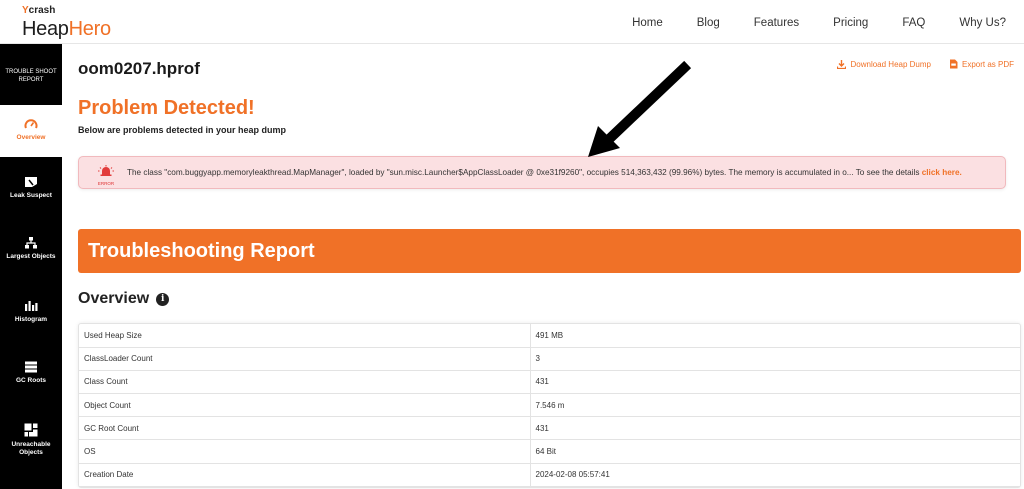 Image resolution: width=1024 pixels, height=489 pixels. I want to click on row-key: OS, so click(305, 451).